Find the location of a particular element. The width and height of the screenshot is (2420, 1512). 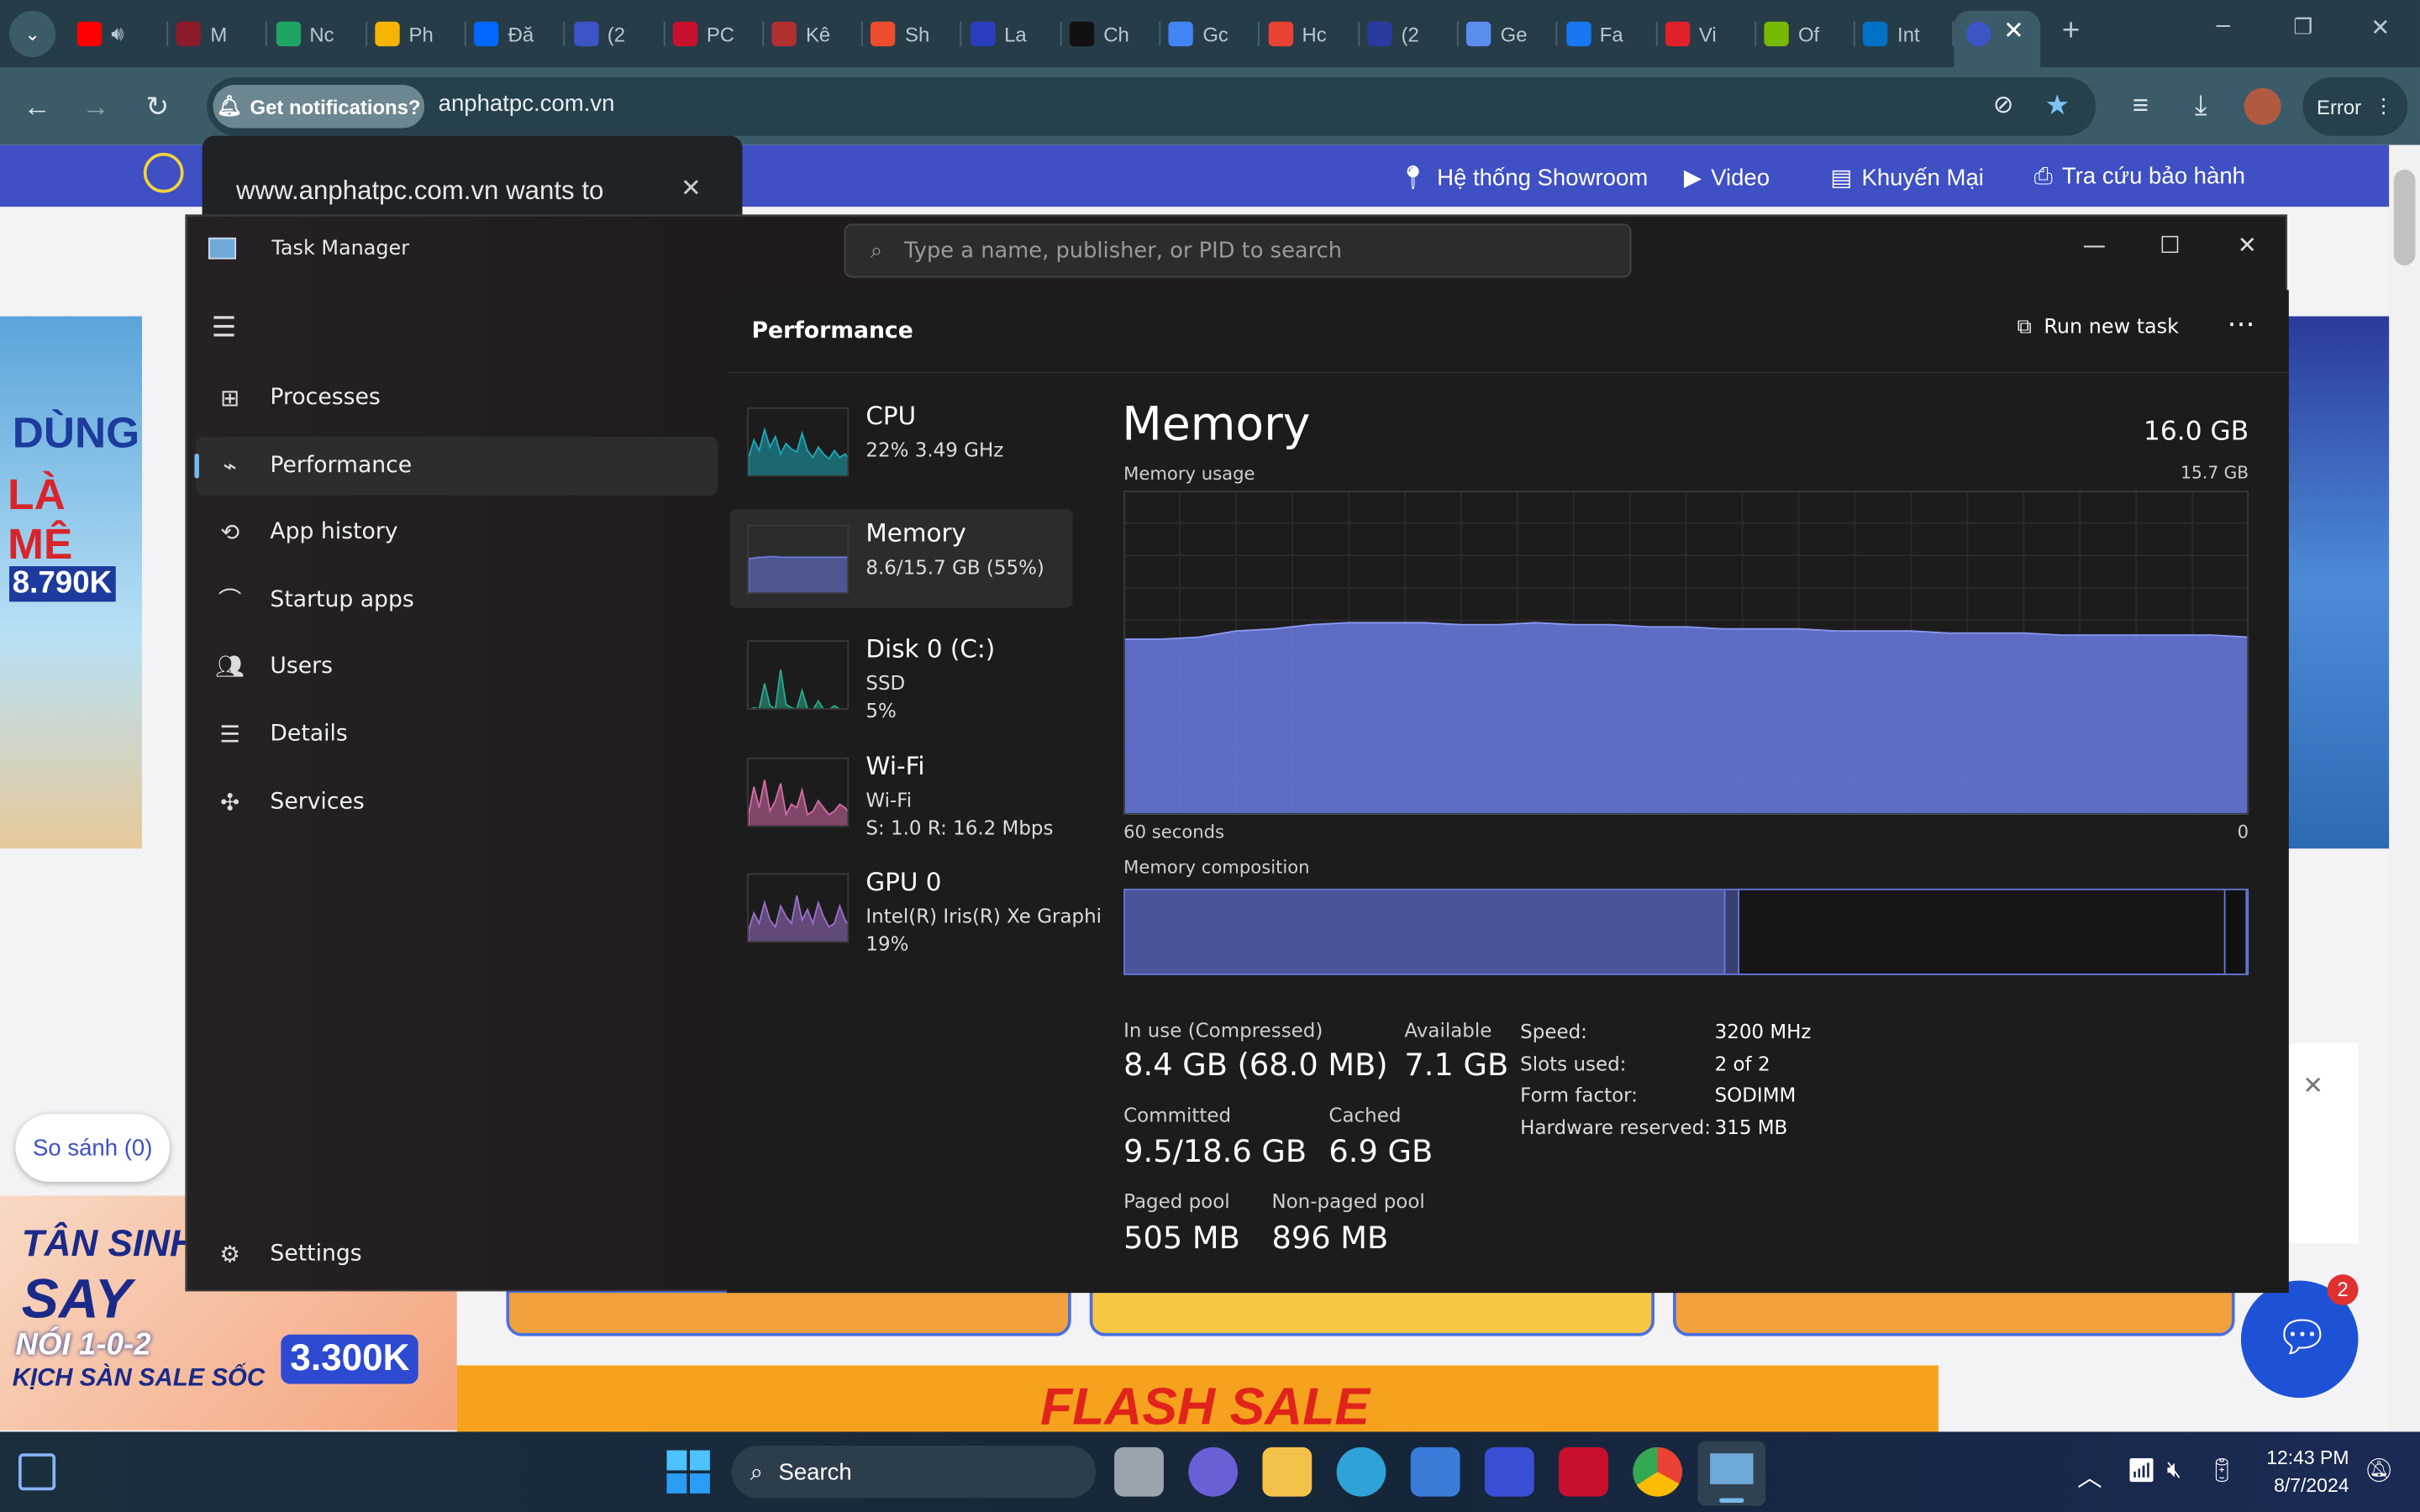

pulse-icon: ⌁ is located at coordinates (230, 465).